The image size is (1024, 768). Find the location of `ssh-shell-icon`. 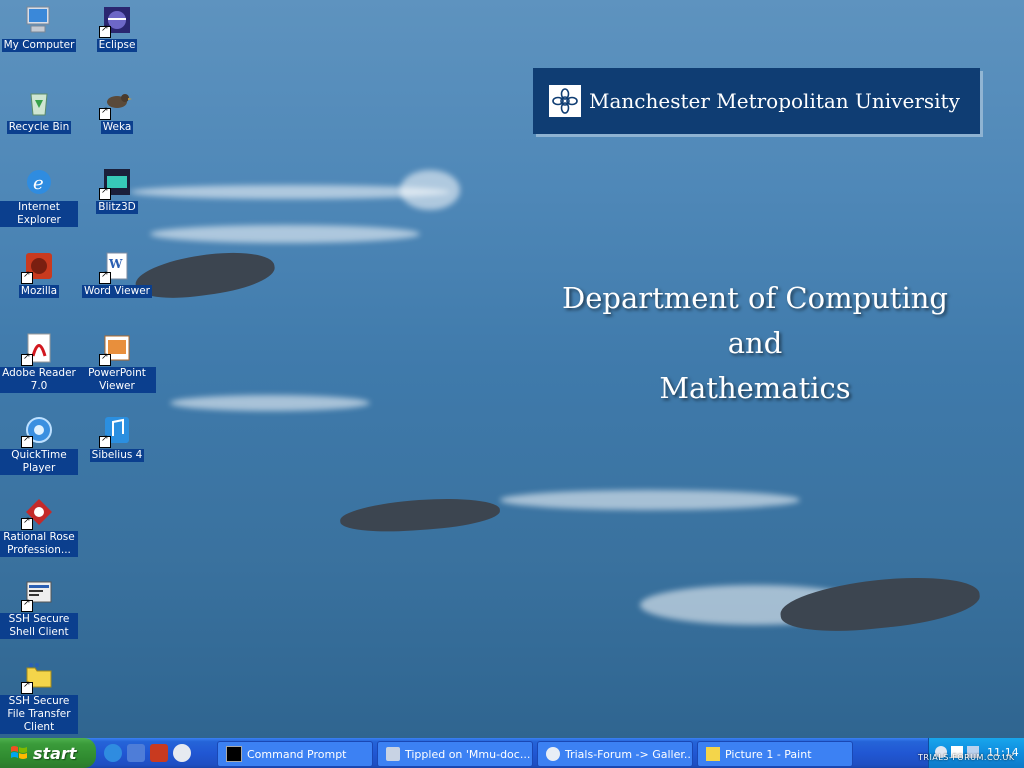

ssh-shell-icon is located at coordinates (38, 595).